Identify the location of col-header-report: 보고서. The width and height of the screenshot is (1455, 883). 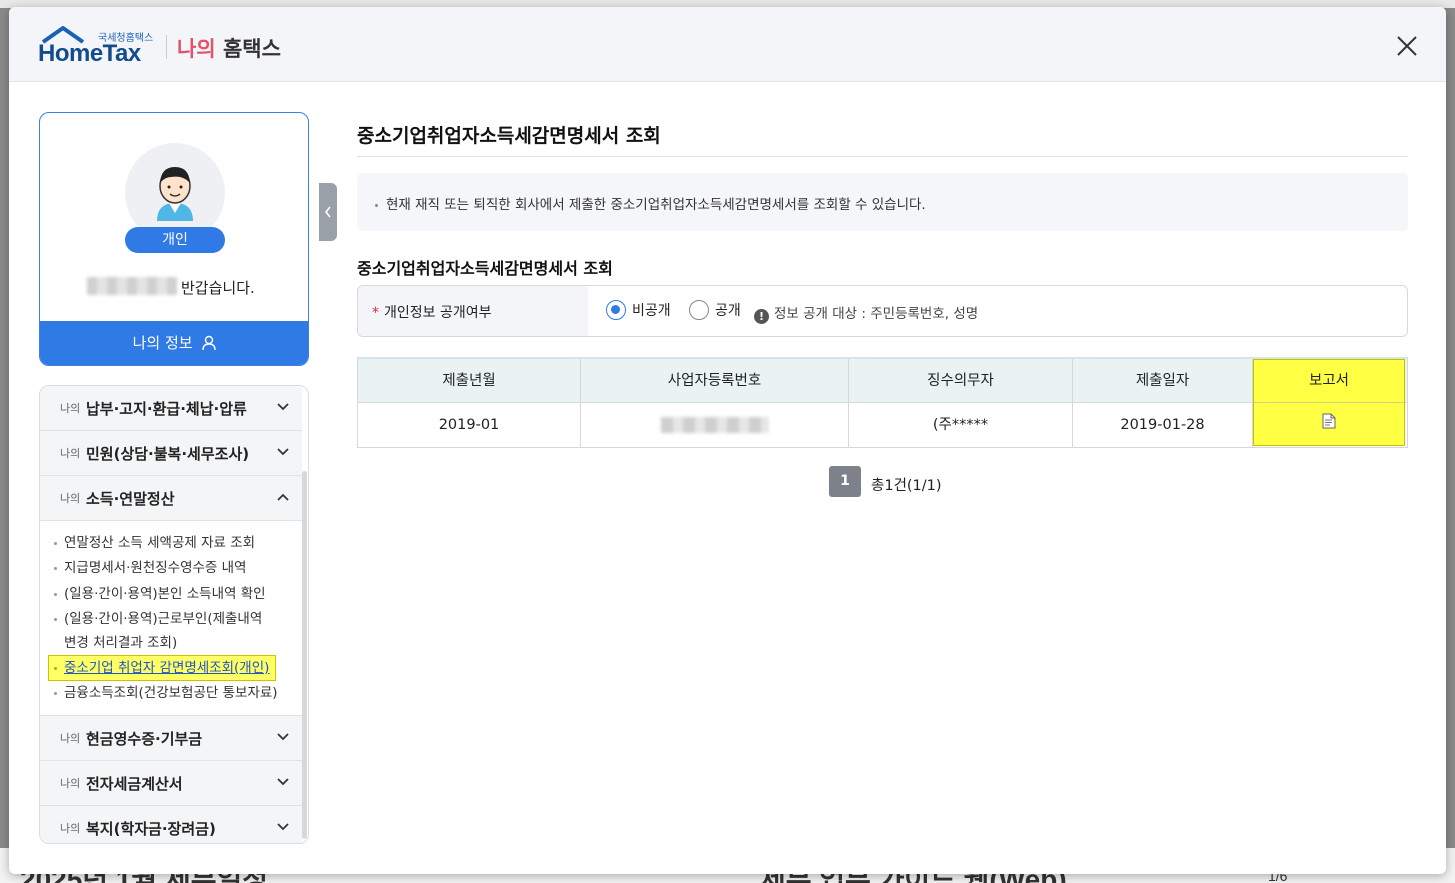
(1329, 381).